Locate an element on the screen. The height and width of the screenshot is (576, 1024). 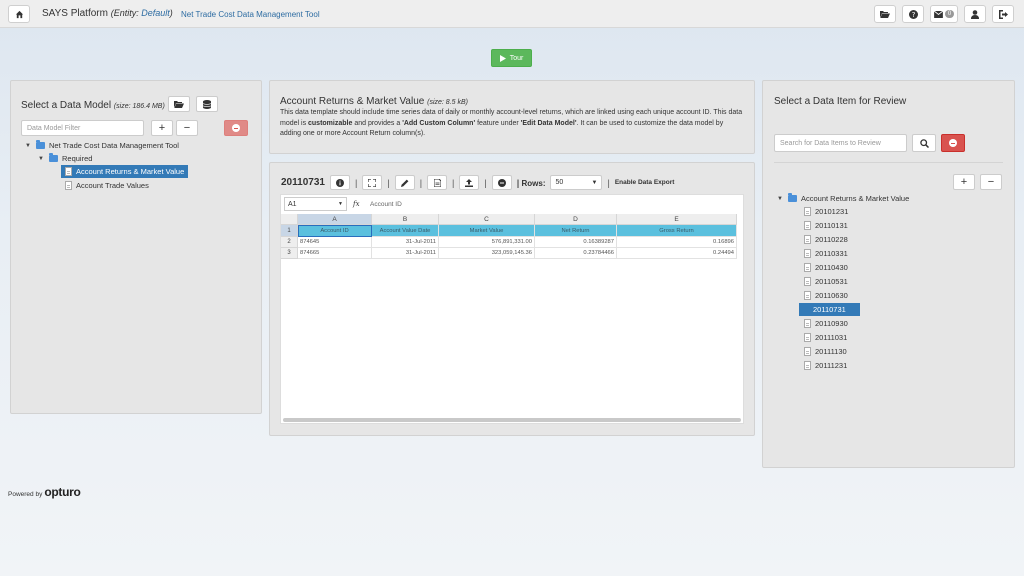
add-model-button: + is located at coordinates (162, 128).